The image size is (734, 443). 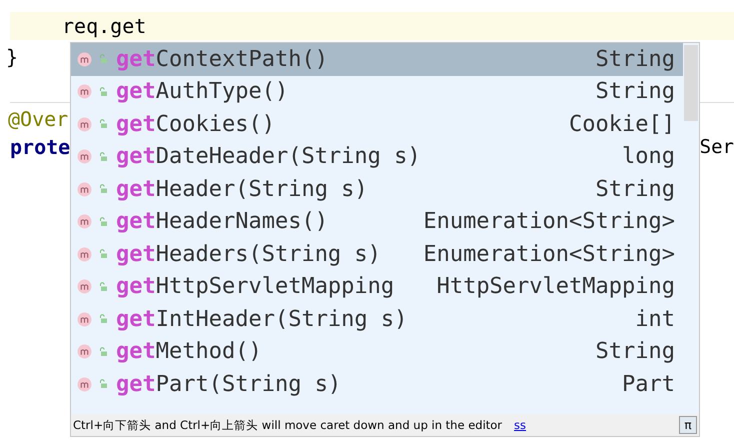 What do you see at coordinates (377, 352) in the screenshot?
I see `completion-item: getMethod() String` at bounding box center [377, 352].